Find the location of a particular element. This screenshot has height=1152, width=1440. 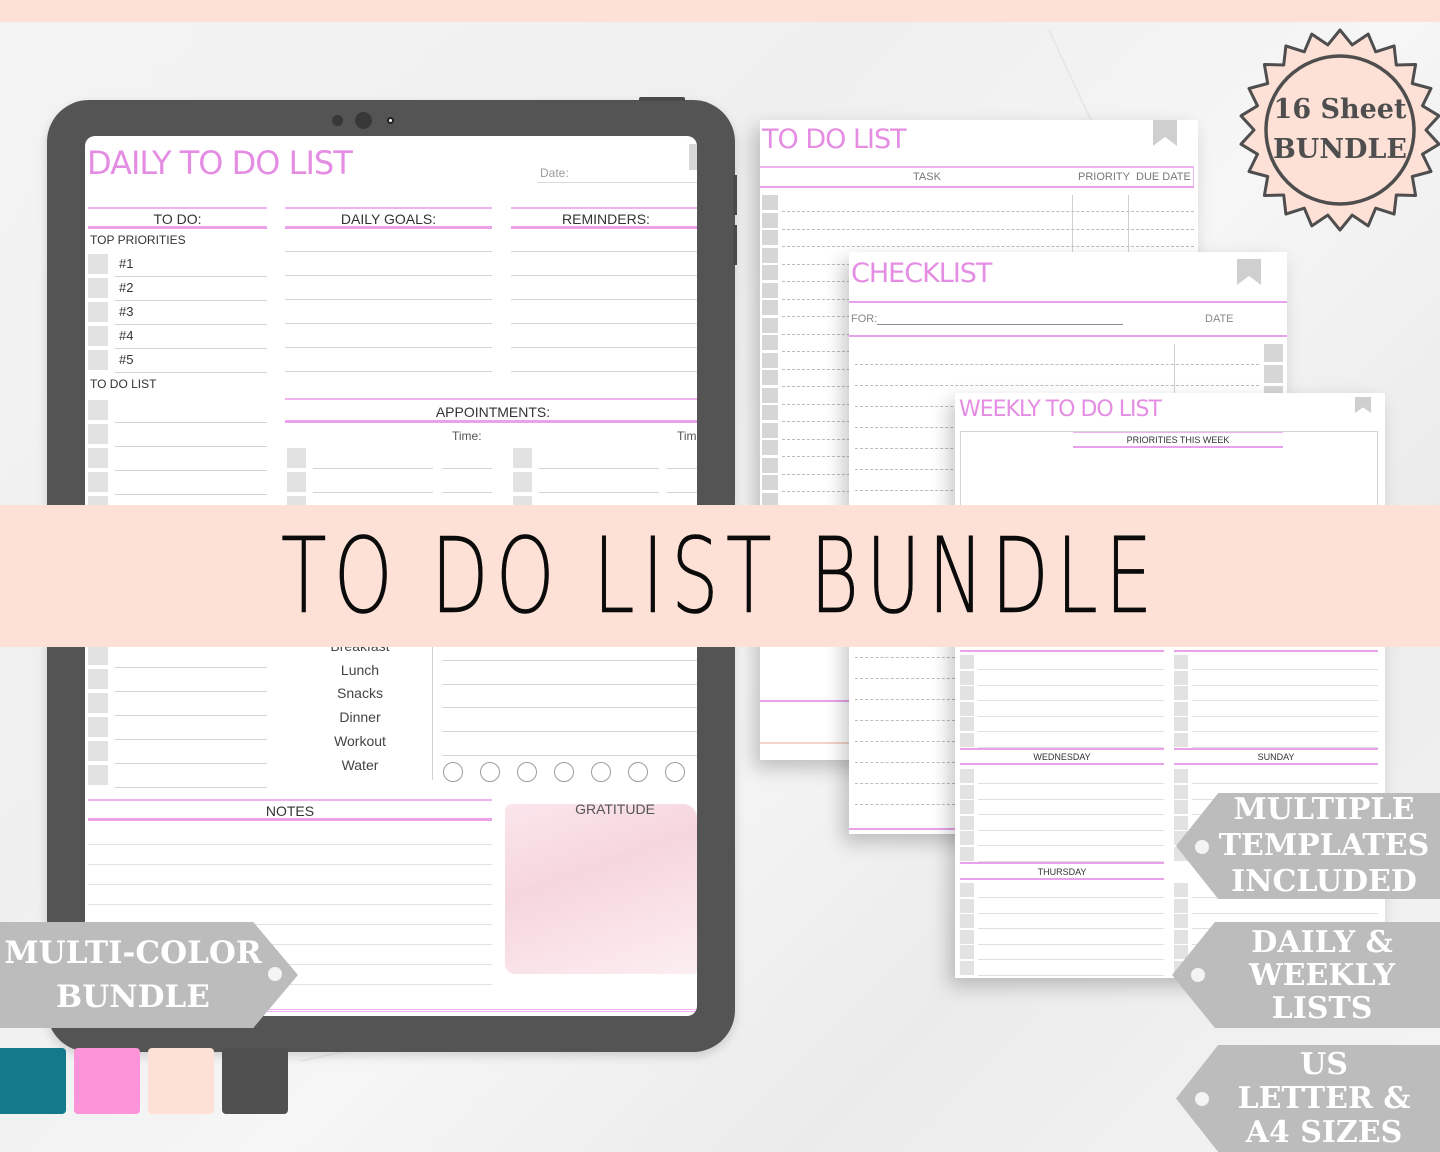

color-swatch-teal is located at coordinates (33, 1081).